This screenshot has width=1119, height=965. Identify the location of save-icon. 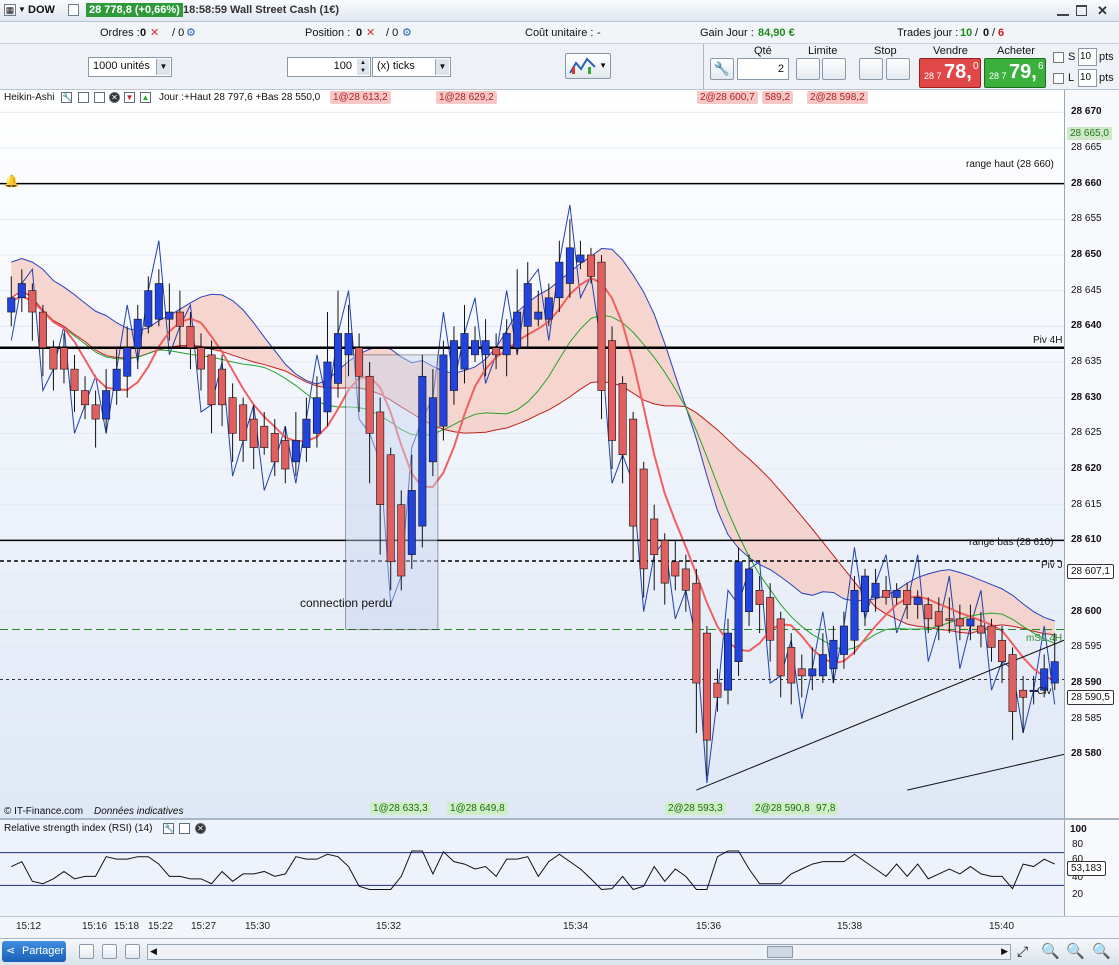
(109, 951).